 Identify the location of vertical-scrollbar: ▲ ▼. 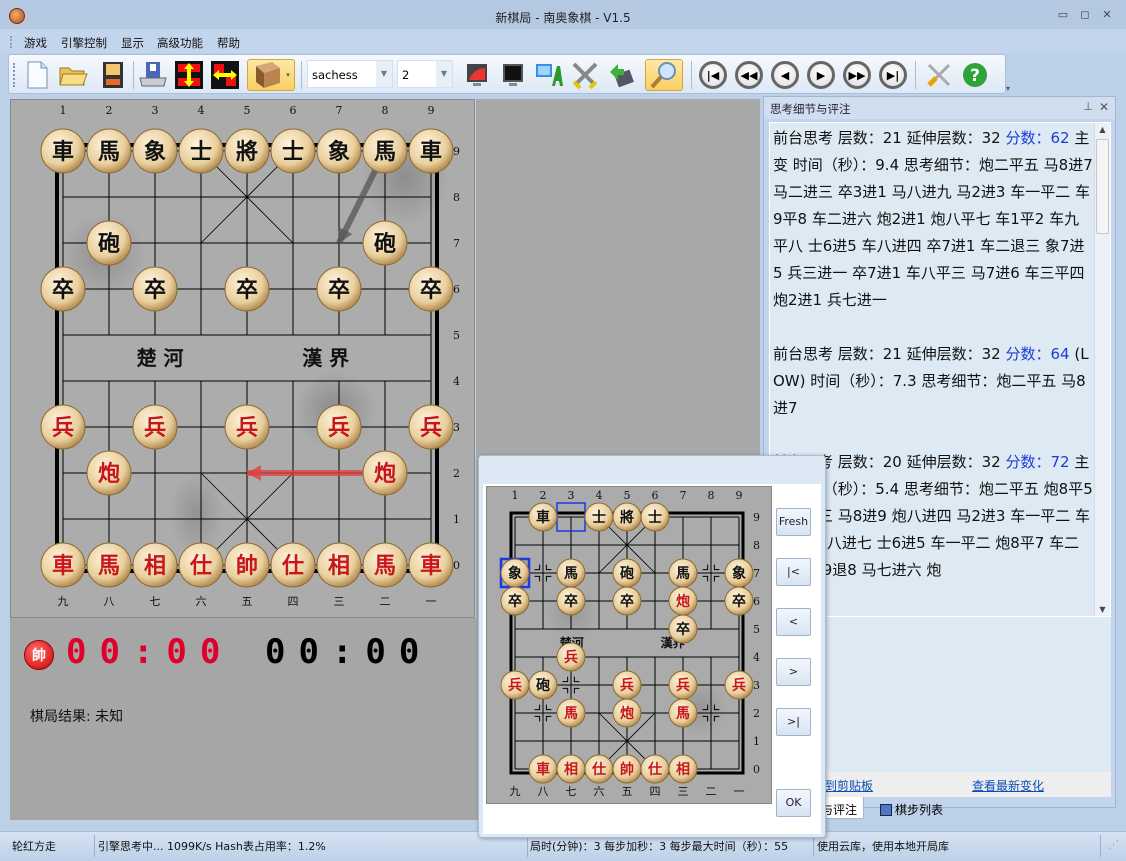
(1102, 369).